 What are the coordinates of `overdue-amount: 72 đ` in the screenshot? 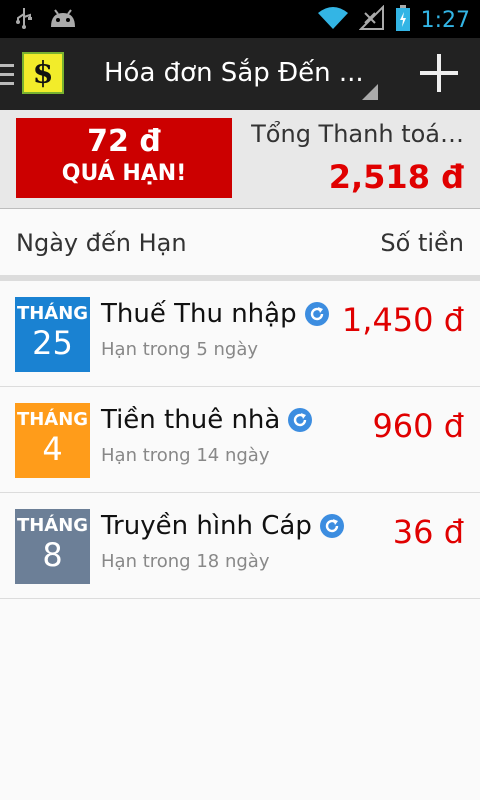 It's located at (124, 141).